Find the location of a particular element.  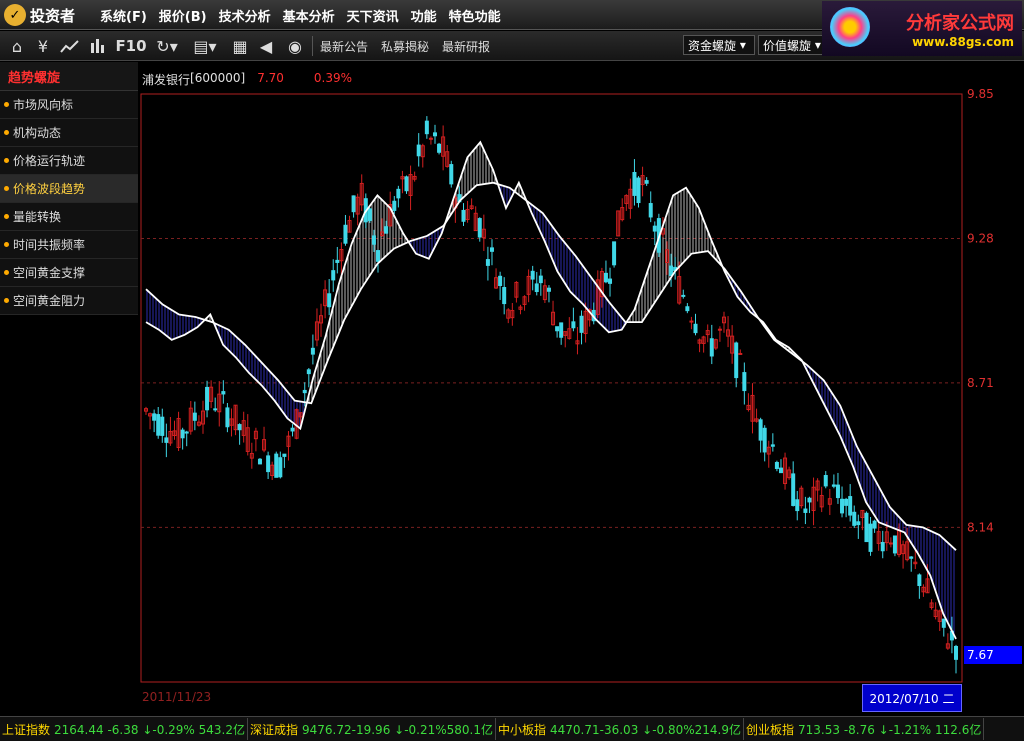

start-date-label: 2011/11/23 is located at coordinates (177, 697).